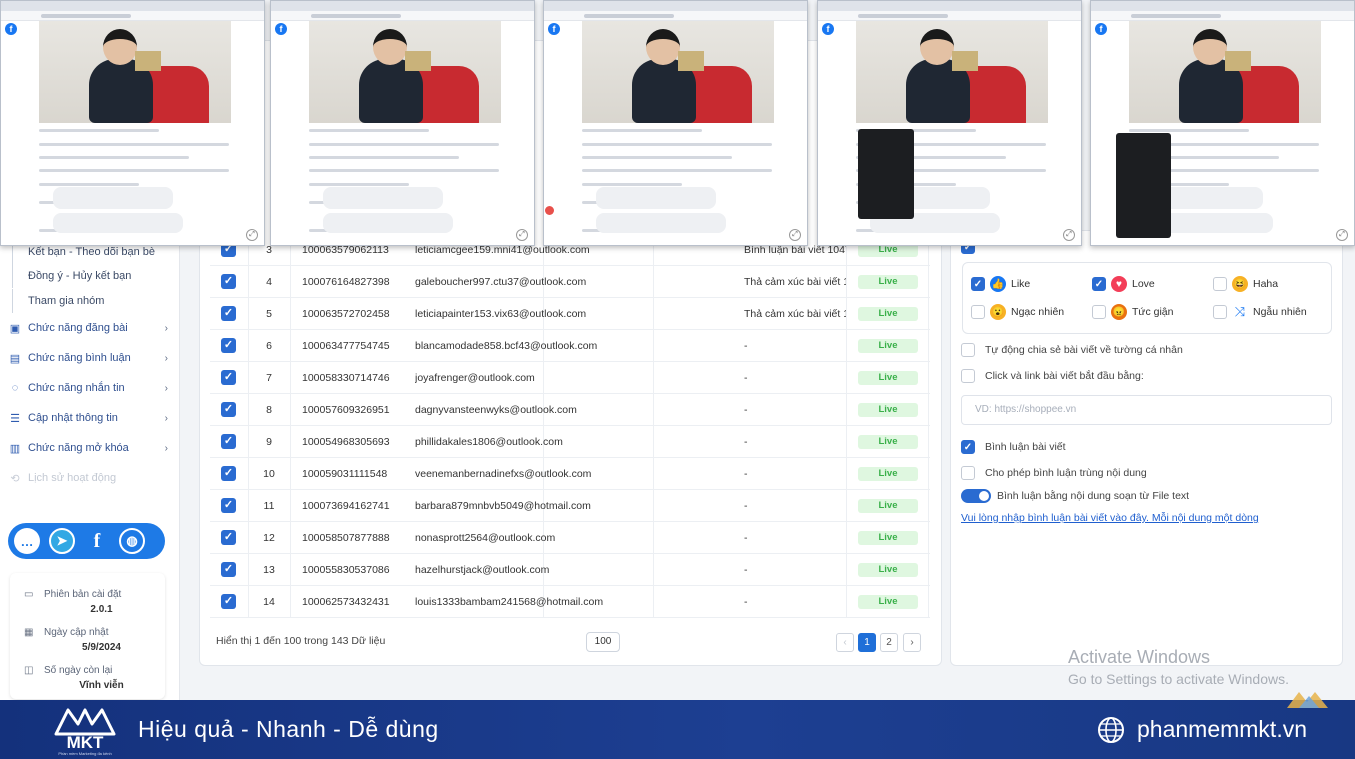  What do you see at coordinates (603, 642) in the screenshot?
I see `page-size-select: 100` at bounding box center [603, 642].